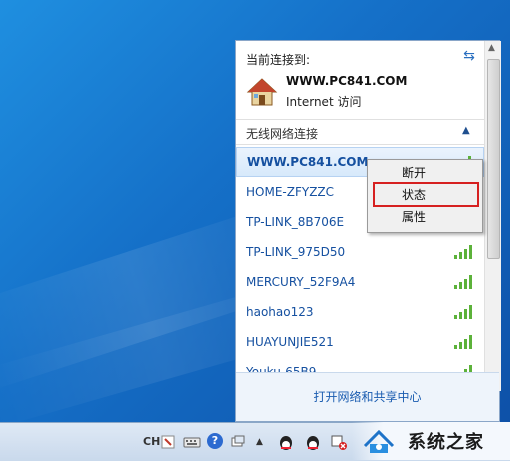 The image size is (510, 461). I want to click on collapse-chevron-icon: ▲, so click(466, 130).